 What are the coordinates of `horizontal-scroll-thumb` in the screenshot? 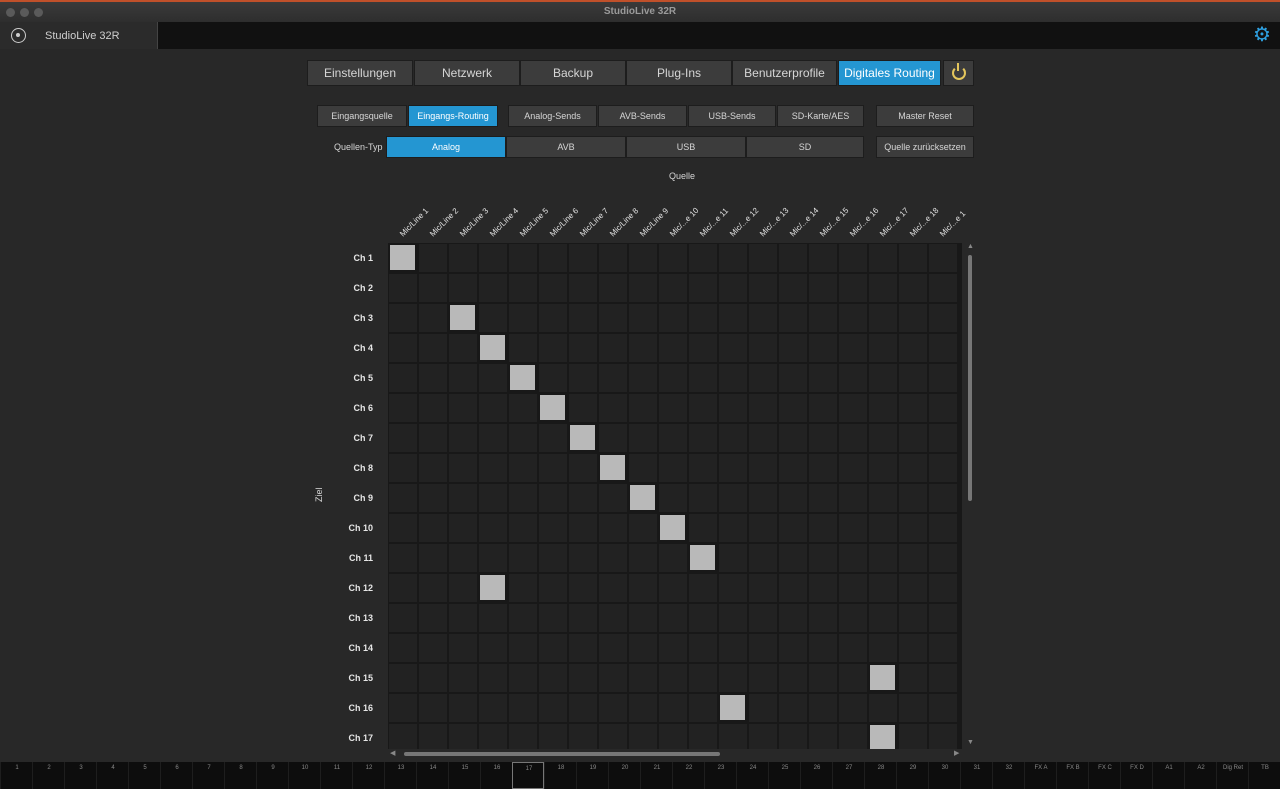 It's located at (562, 754).